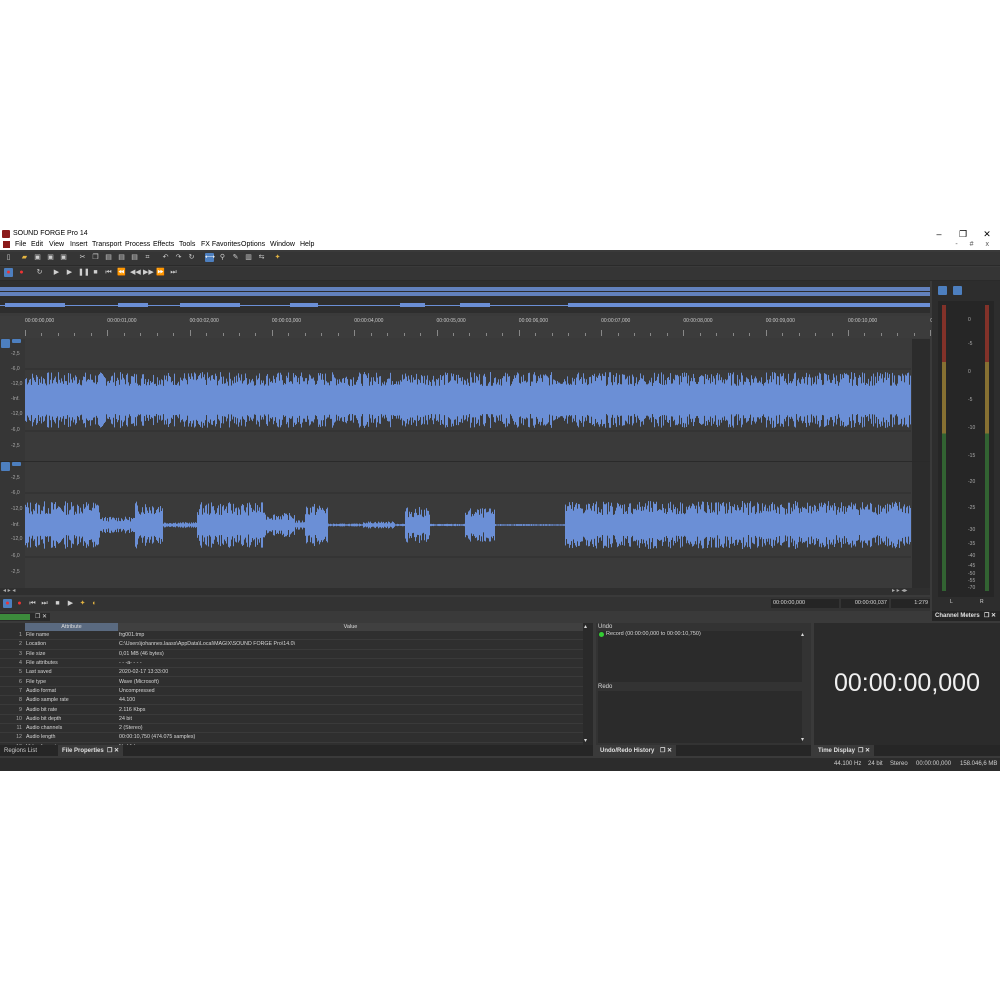  Describe the element at coordinates (90, 750) in the screenshot. I see `tab-file-properties: File Properties ❐ ✕` at that location.